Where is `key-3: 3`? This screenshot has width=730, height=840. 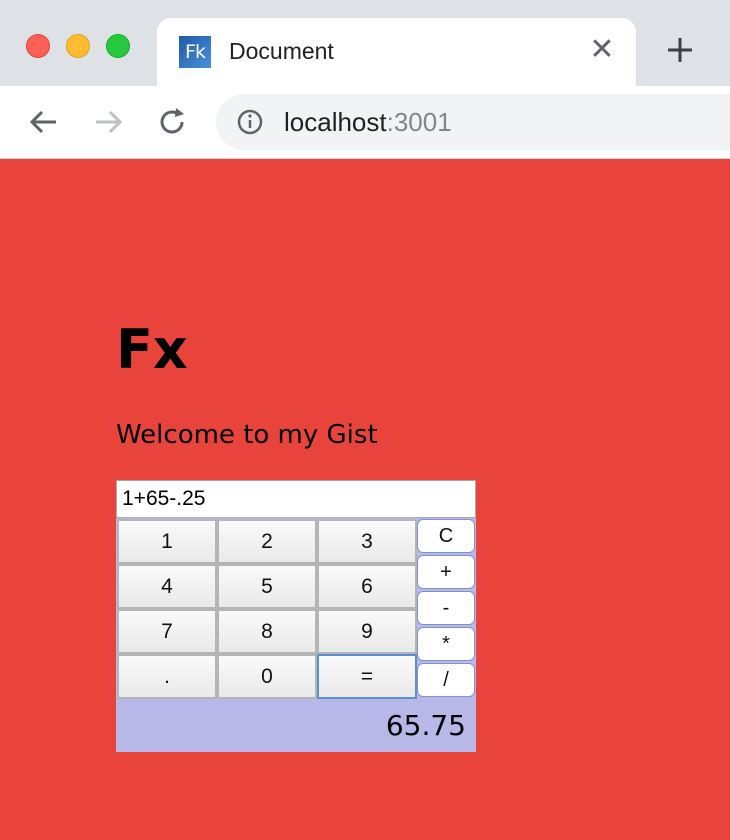 key-3: 3 is located at coordinates (367, 541).